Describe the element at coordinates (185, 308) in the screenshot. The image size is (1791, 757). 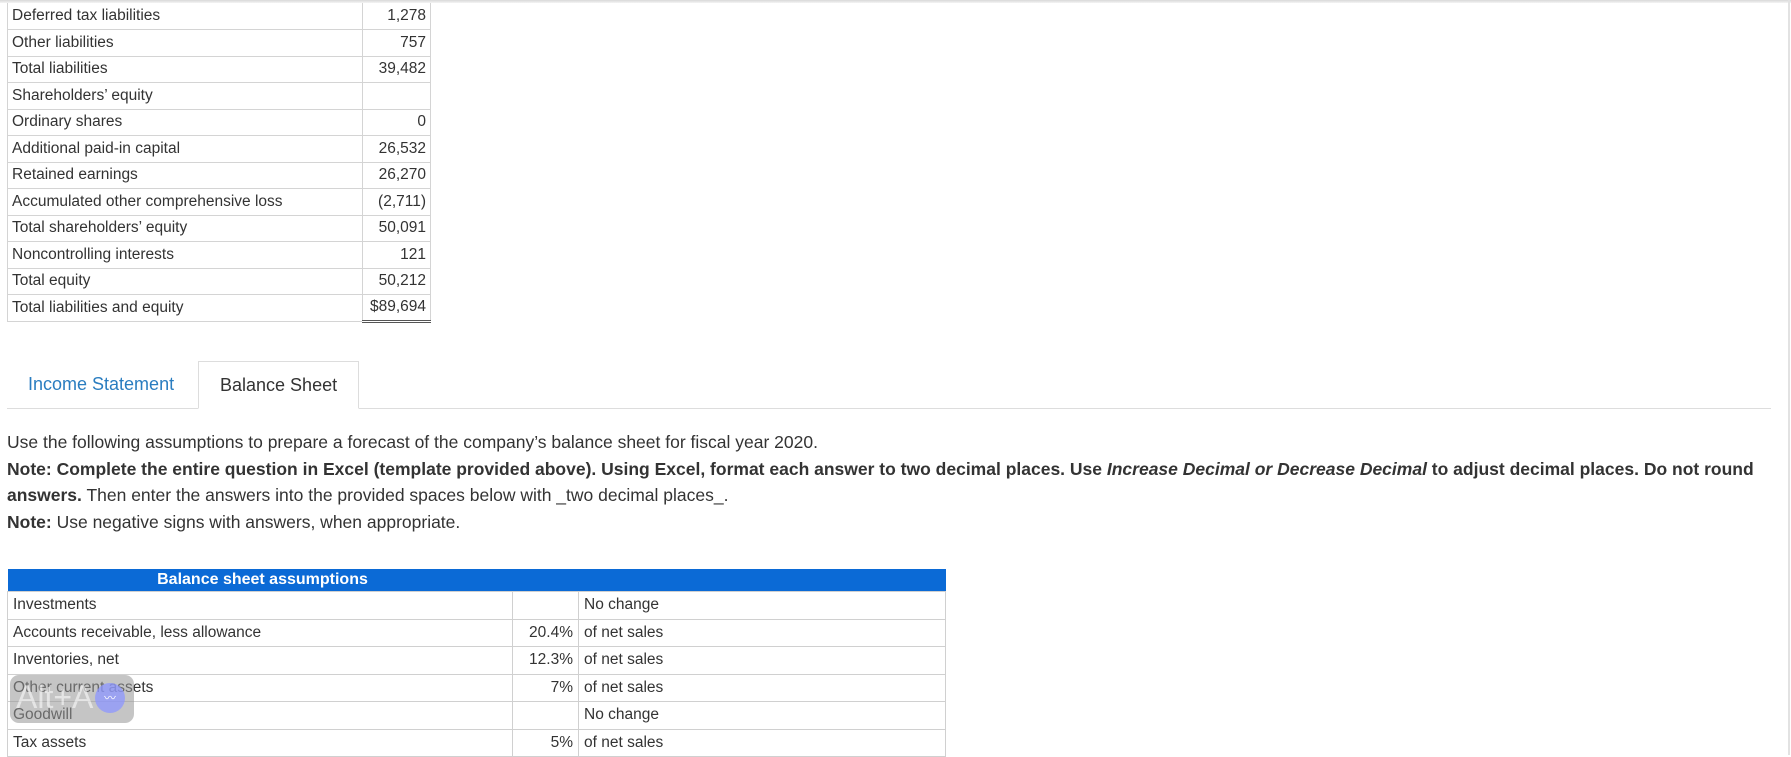
I see `row-label: Total liabilities and equity` at that location.